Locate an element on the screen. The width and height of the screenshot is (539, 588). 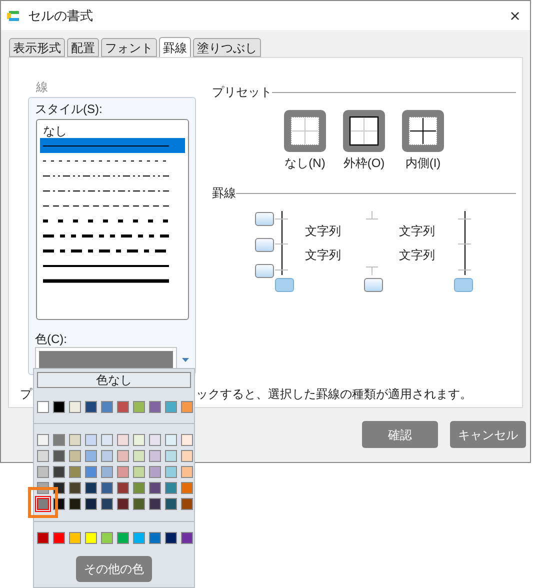
tab: 罫線 is located at coordinates (175, 47).